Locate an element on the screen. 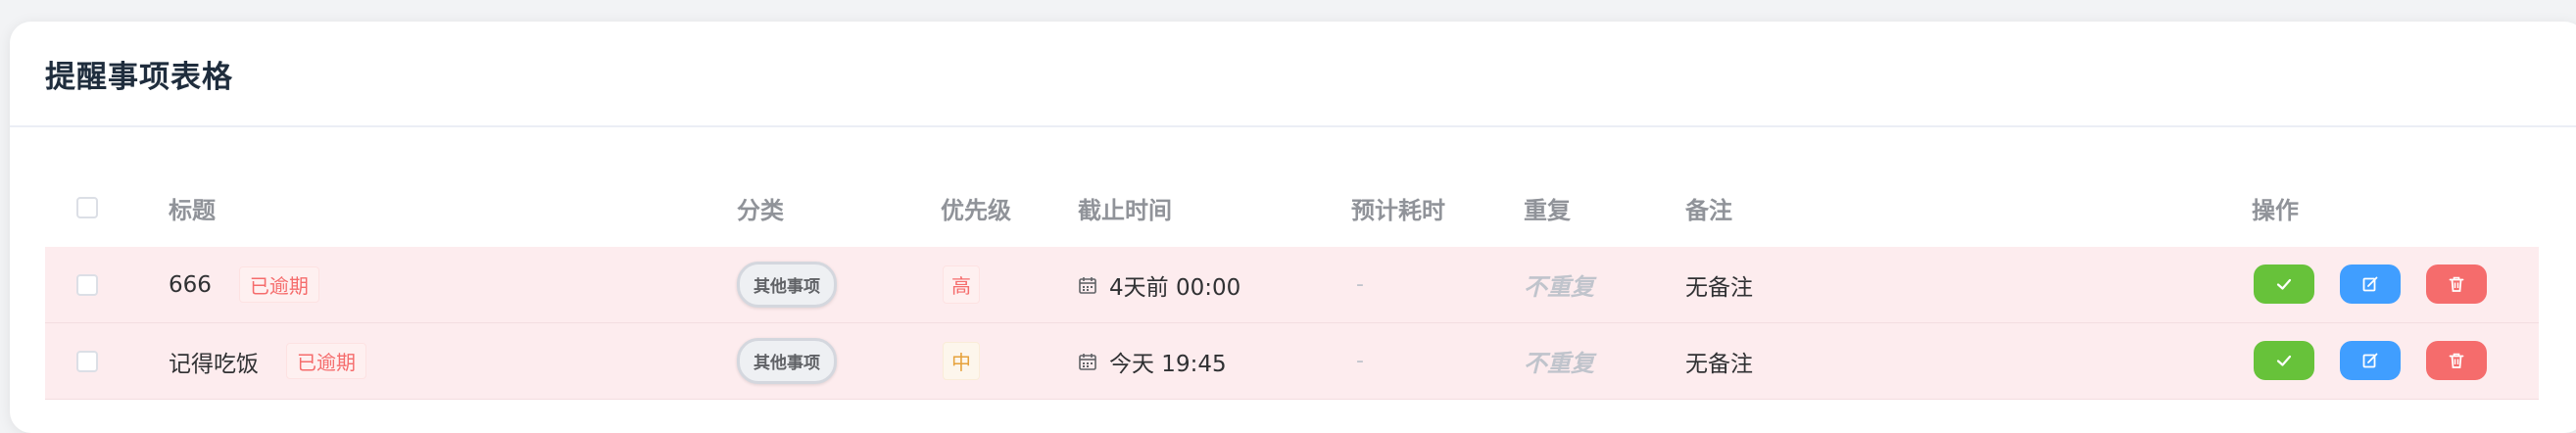  select-all-checkbox is located at coordinates (87, 207).